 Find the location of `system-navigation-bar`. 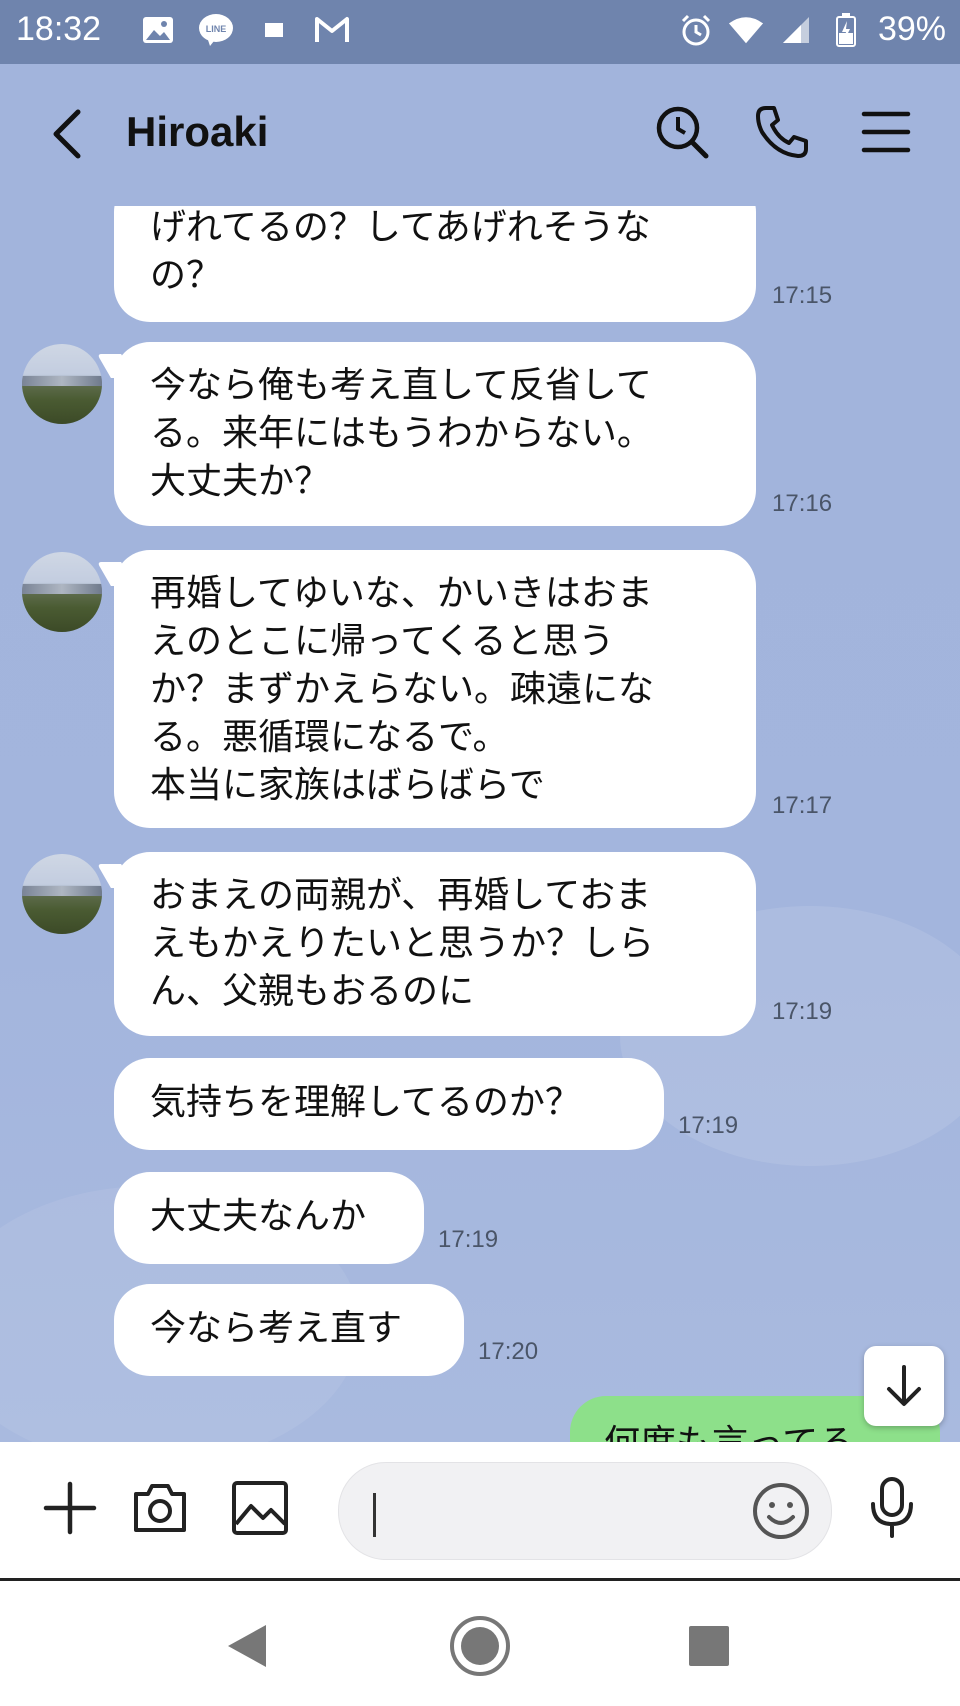

system-navigation-bar is located at coordinates (480, 1643).